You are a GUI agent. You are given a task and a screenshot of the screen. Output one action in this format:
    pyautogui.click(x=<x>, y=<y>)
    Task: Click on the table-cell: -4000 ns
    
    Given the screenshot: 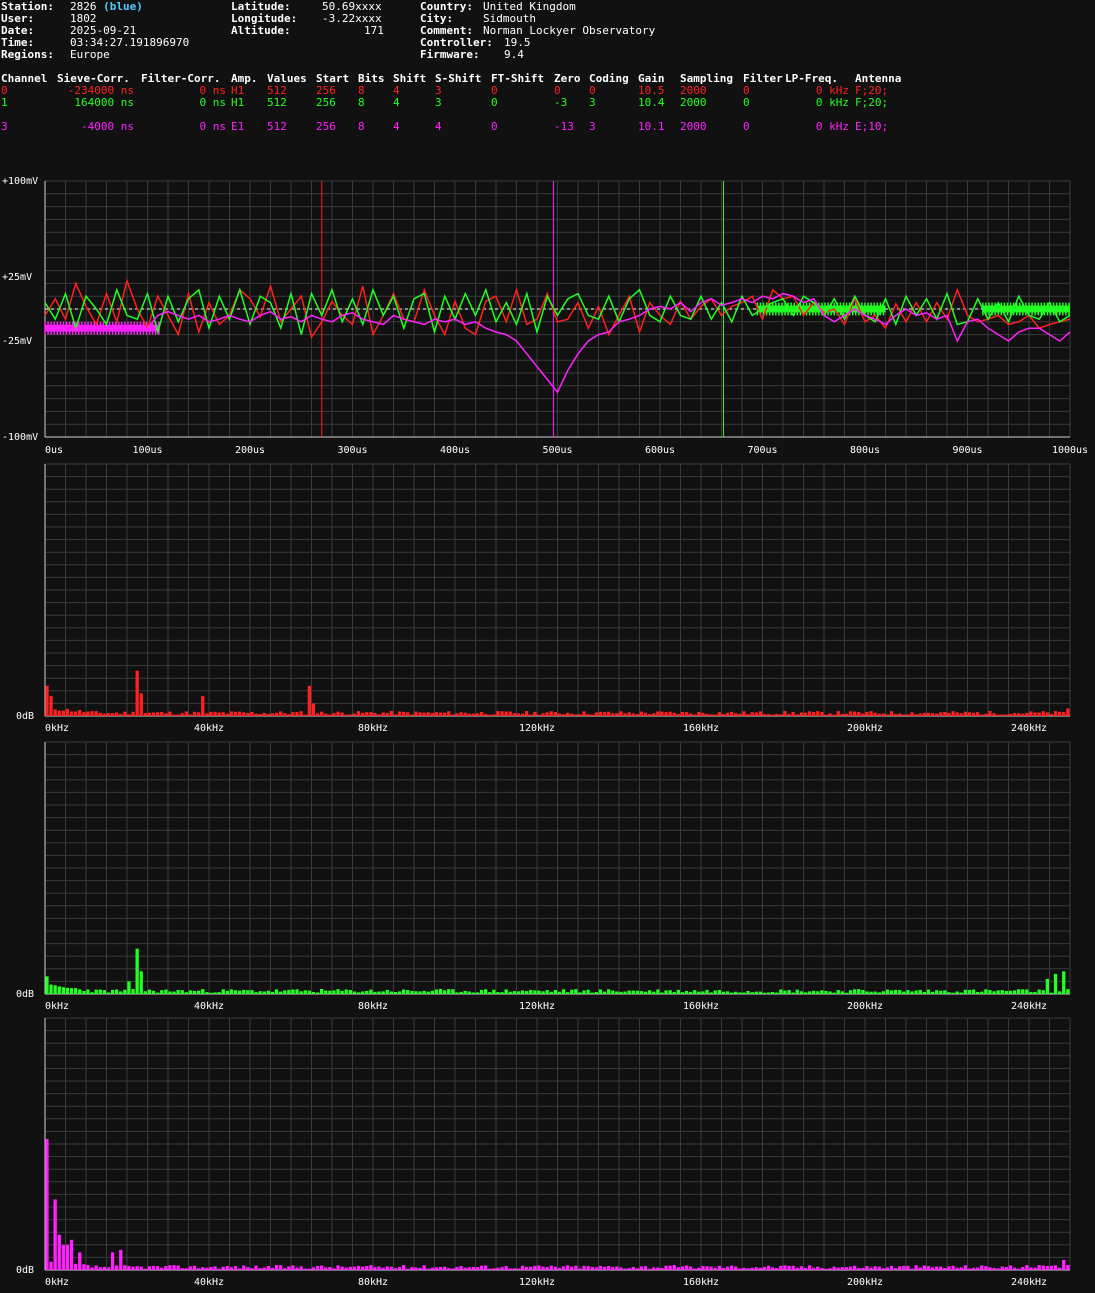 What is the action you would take?
    pyautogui.click(x=107, y=126)
    